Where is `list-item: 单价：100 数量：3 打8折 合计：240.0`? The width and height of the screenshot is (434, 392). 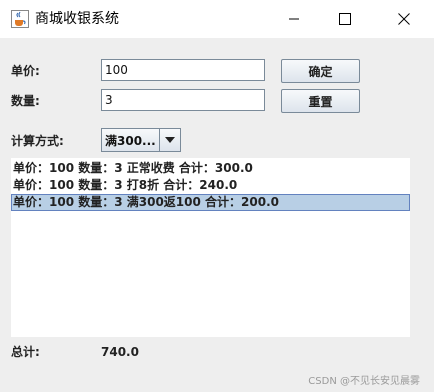 list-item: 单价：100 数量：3 打8折 合计：240.0 is located at coordinates (210, 185).